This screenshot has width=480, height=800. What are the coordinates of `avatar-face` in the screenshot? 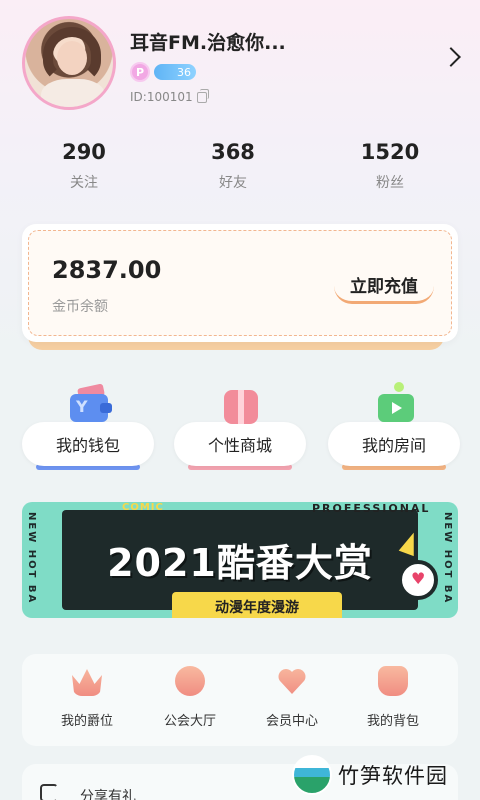 It's located at (72, 58).